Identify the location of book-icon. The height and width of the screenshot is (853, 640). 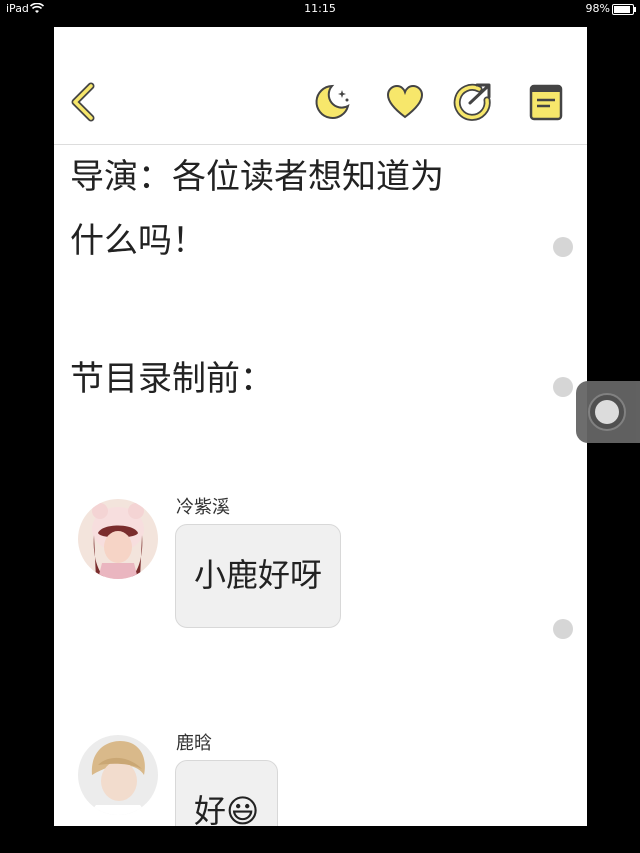
(546, 102).